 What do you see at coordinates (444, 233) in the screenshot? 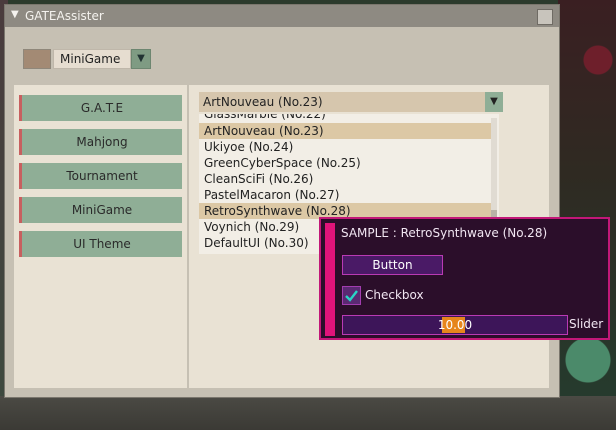
I see `sample-title: SAMPLE : RetroSynthwave (No.28)` at bounding box center [444, 233].